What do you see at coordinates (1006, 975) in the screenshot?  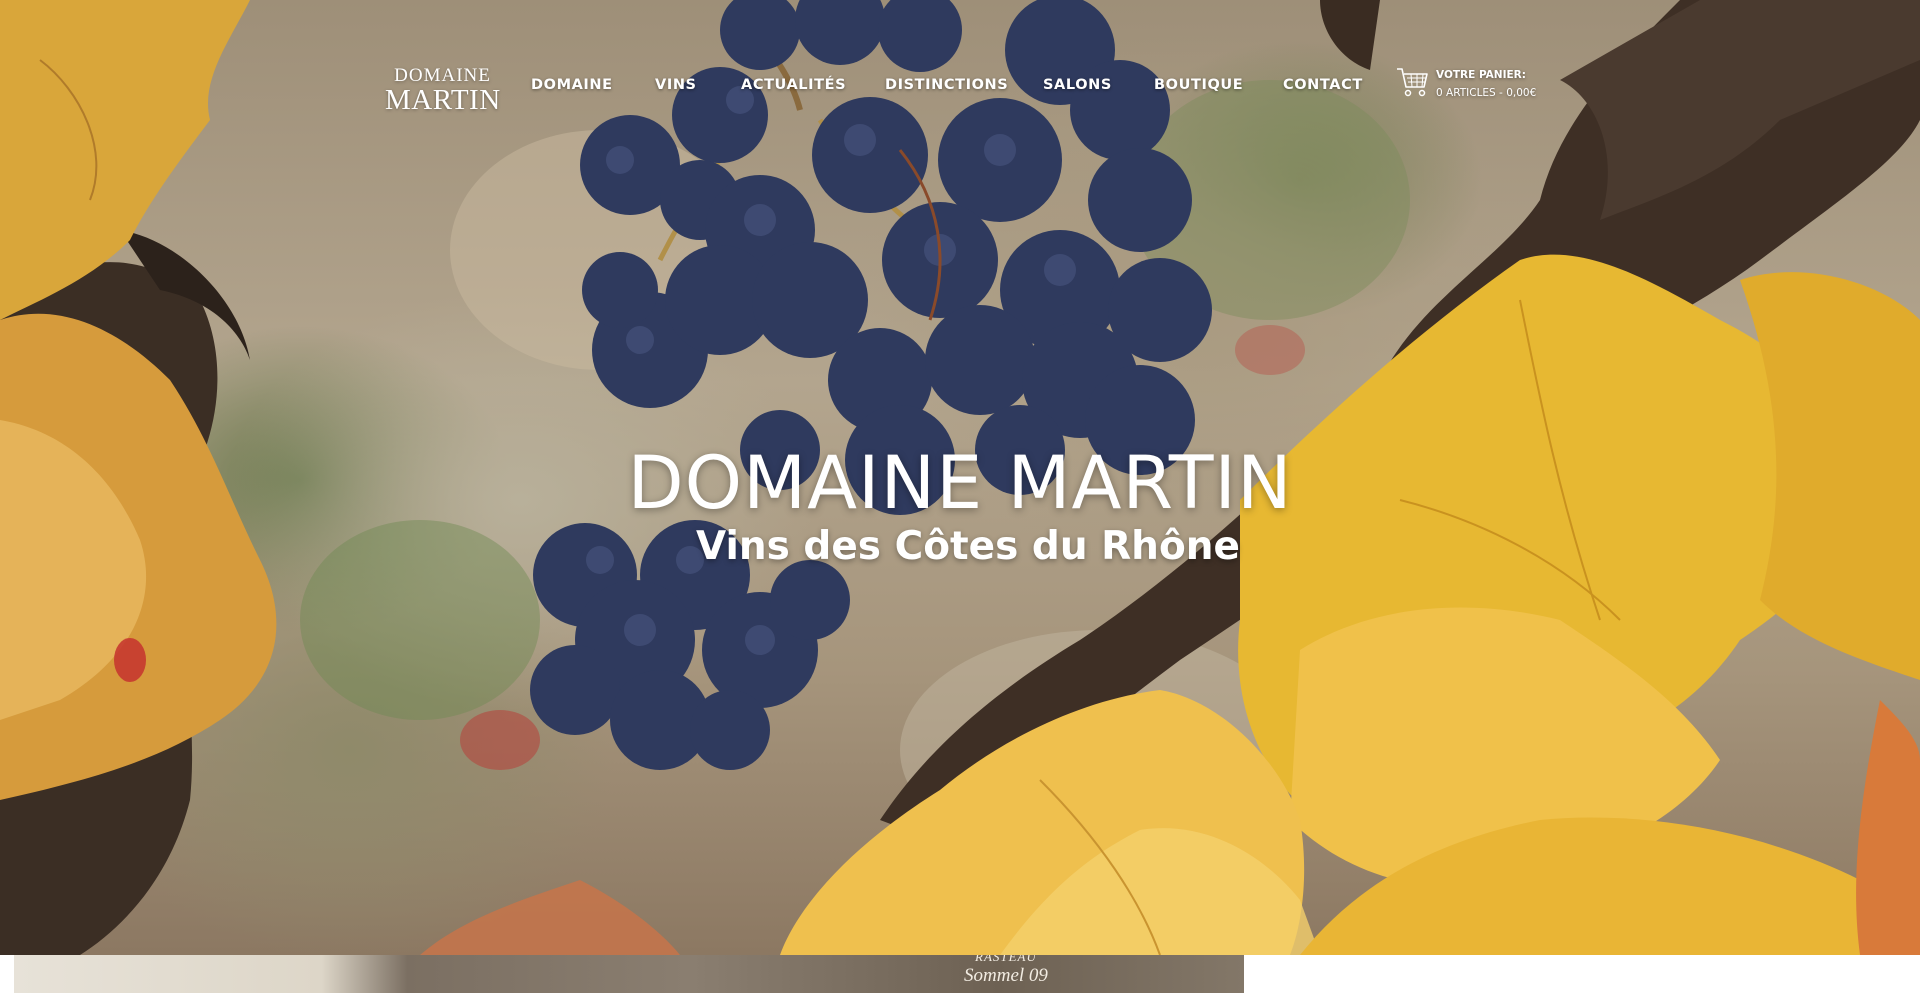 I see `barrel-label-line-2: Sommel 09` at bounding box center [1006, 975].